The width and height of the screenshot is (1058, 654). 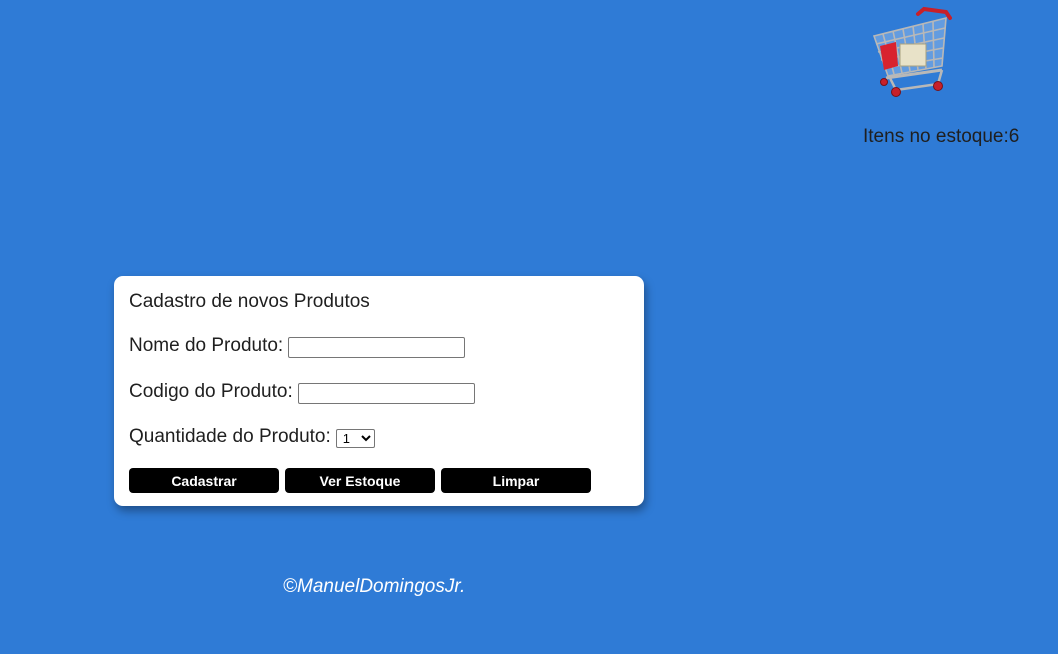 I want to click on register-button: Cadastrar, so click(x=204, y=480).